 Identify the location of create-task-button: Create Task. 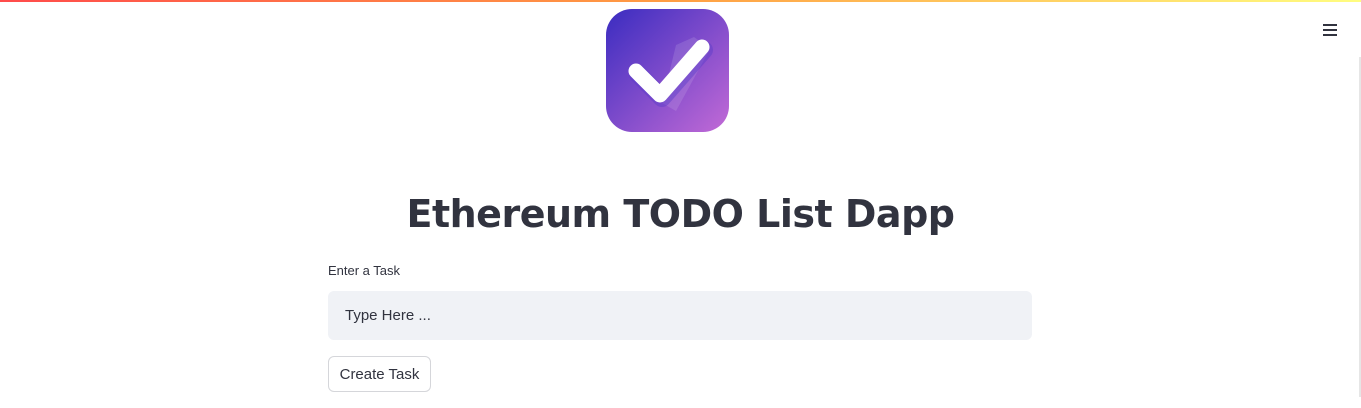
(379, 374).